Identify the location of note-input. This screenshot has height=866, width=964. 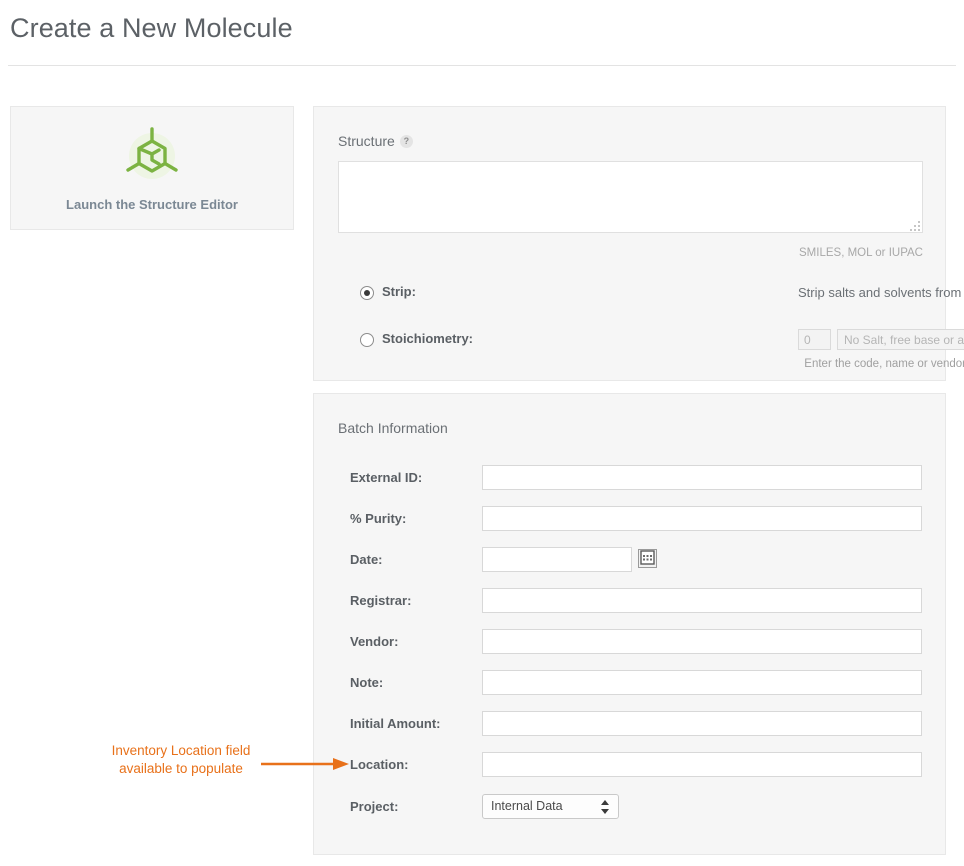
(702, 682).